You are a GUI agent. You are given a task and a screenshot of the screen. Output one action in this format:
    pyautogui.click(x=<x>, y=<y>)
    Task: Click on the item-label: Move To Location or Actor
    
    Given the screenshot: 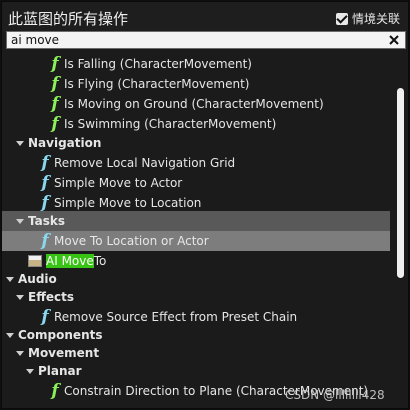 What is the action you would take?
    pyautogui.click(x=131, y=241)
    